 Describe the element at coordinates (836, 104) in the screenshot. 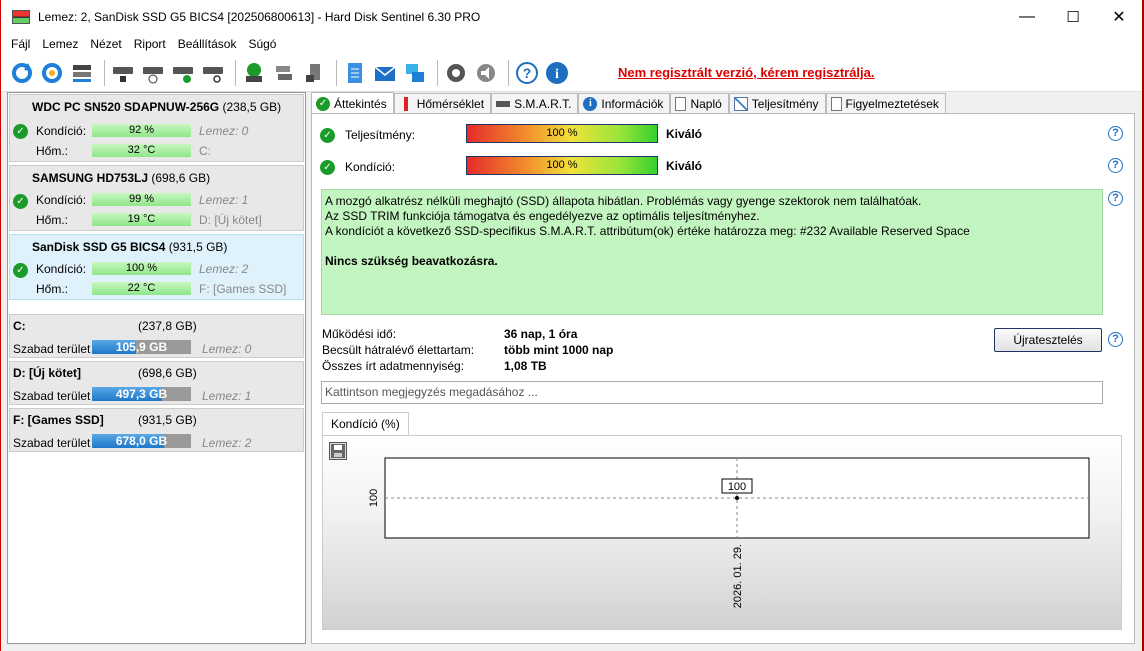

I see `document-icon` at that location.